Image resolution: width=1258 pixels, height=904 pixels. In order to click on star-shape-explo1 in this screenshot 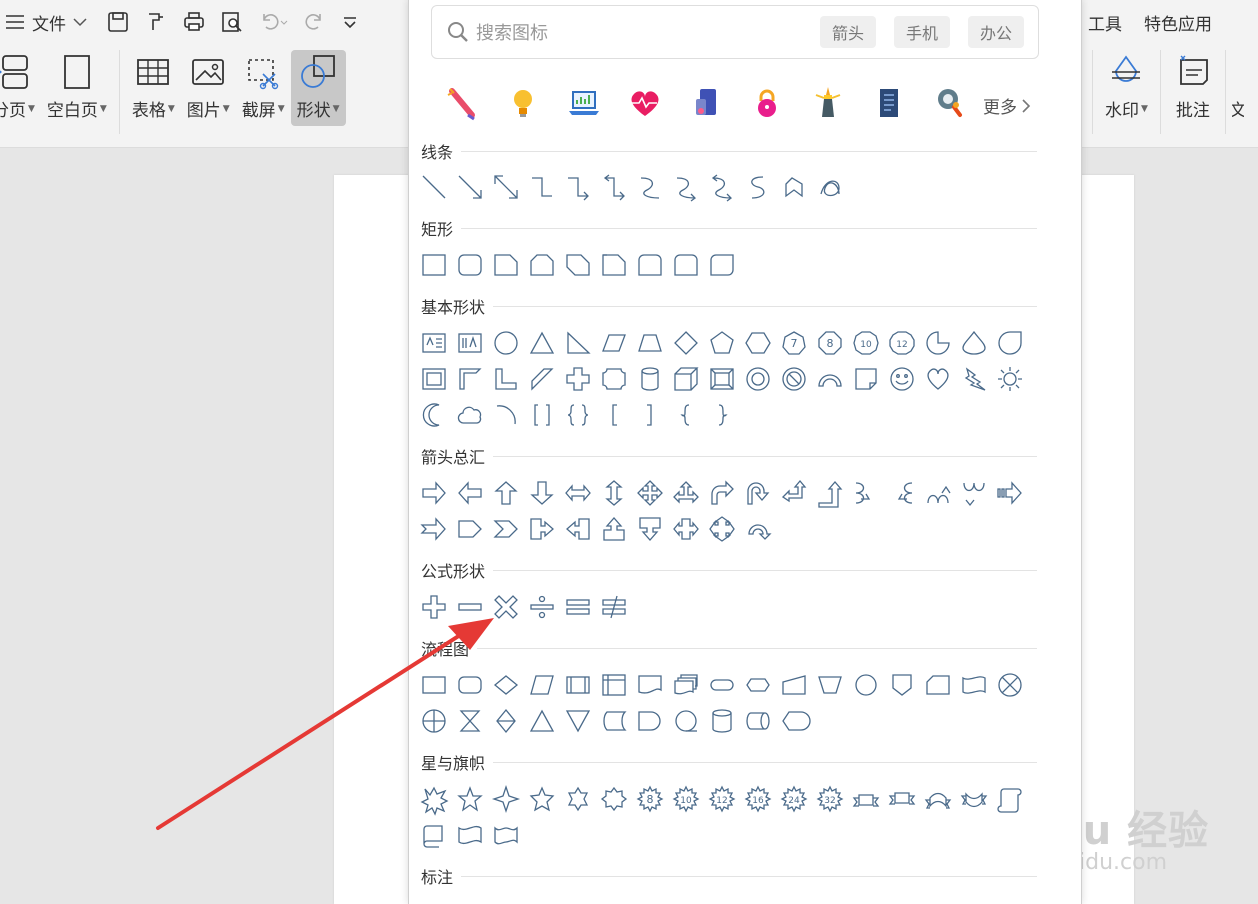, I will do `click(434, 800)`.